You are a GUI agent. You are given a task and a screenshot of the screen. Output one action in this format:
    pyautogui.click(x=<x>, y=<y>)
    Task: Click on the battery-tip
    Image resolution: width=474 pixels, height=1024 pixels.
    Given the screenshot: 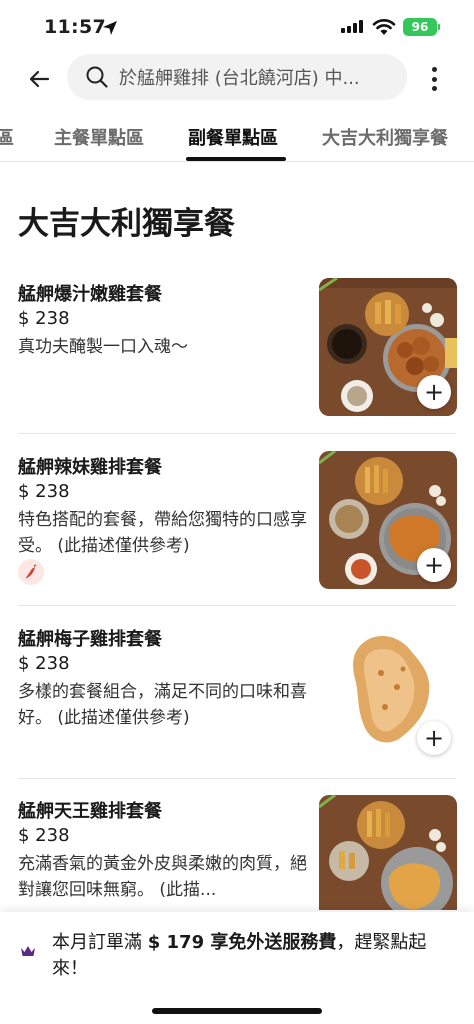 What is the action you would take?
    pyautogui.click(x=439, y=27)
    